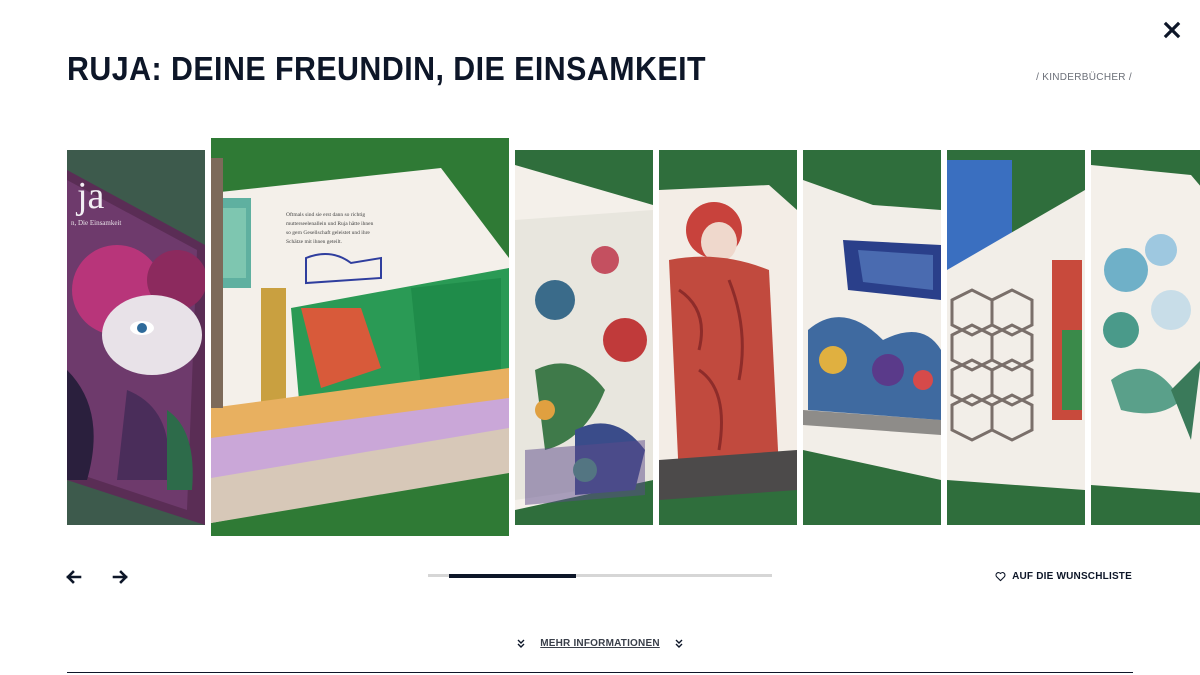 This screenshot has width=1200, height=675. What do you see at coordinates (386, 68) in the screenshot?
I see `page-title: RUJA: DEINE FREUNDIN, DIE EINSAMKEIT` at bounding box center [386, 68].